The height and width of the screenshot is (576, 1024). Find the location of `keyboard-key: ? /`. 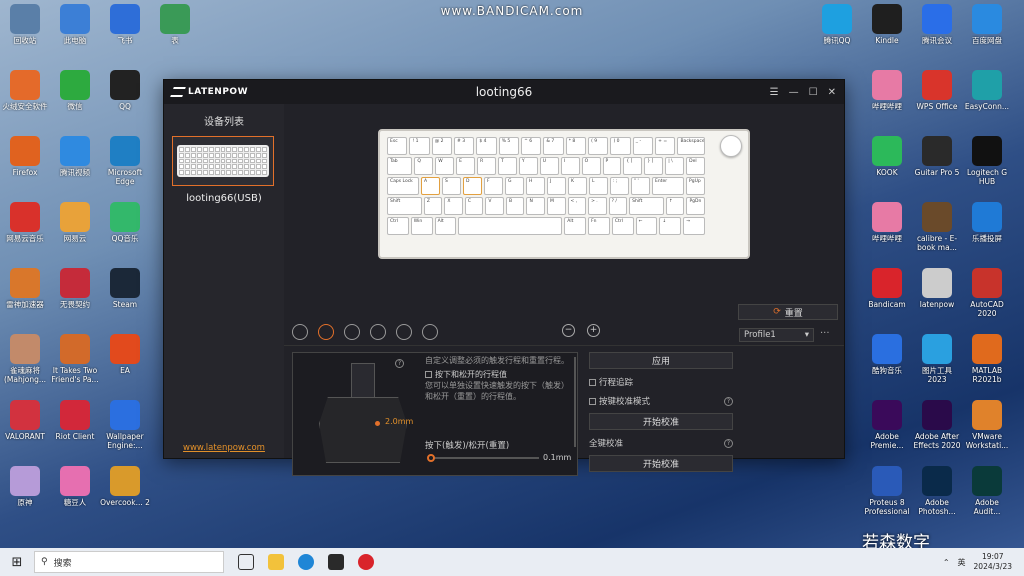

keyboard-key: ? / is located at coordinates (618, 206).